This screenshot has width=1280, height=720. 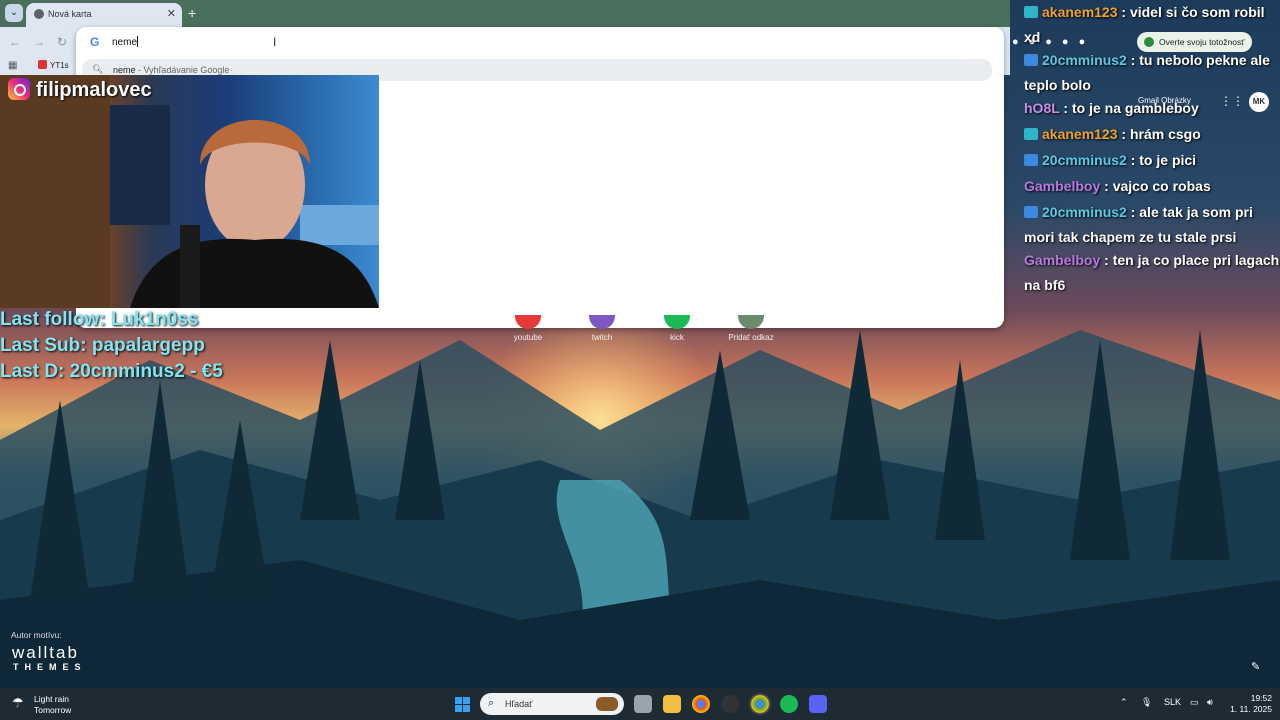 I want to click on discord-icon, so click(x=818, y=704).